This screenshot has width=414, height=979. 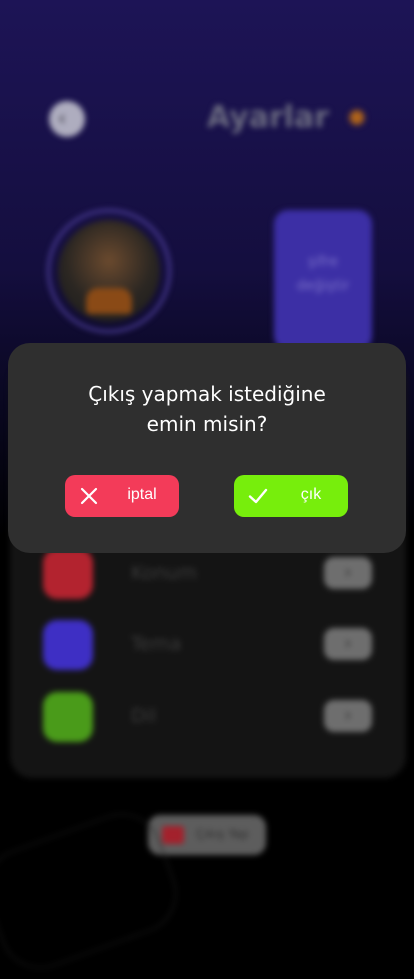 I want to click on logout-label: Çıkış Yap, so click(x=222, y=834).